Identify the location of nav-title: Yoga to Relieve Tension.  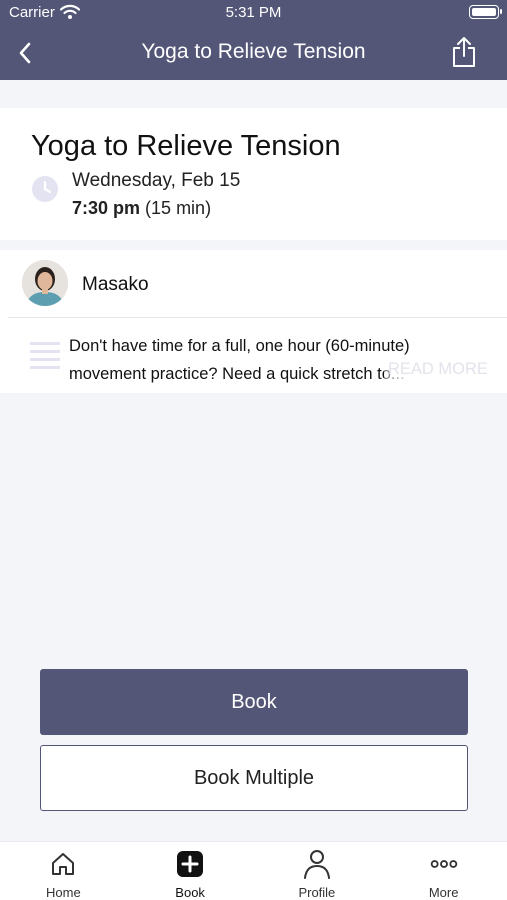
(253, 51).